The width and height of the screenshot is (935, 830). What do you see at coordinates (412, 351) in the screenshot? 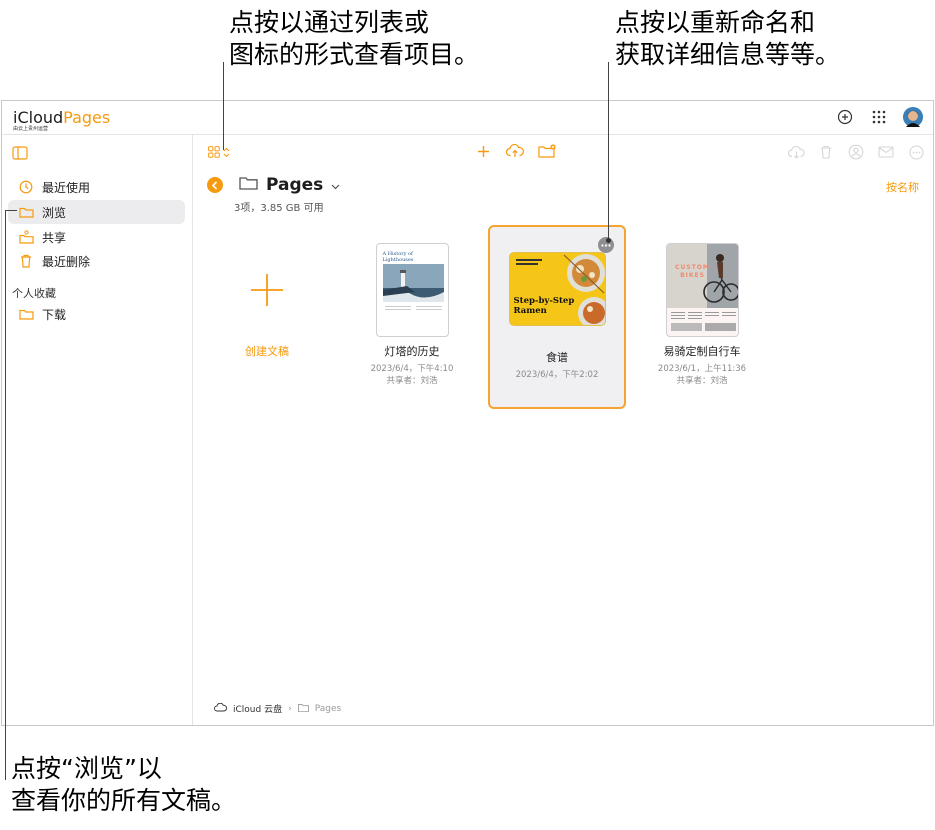
I see `document-name: 灯塔的历史` at bounding box center [412, 351].